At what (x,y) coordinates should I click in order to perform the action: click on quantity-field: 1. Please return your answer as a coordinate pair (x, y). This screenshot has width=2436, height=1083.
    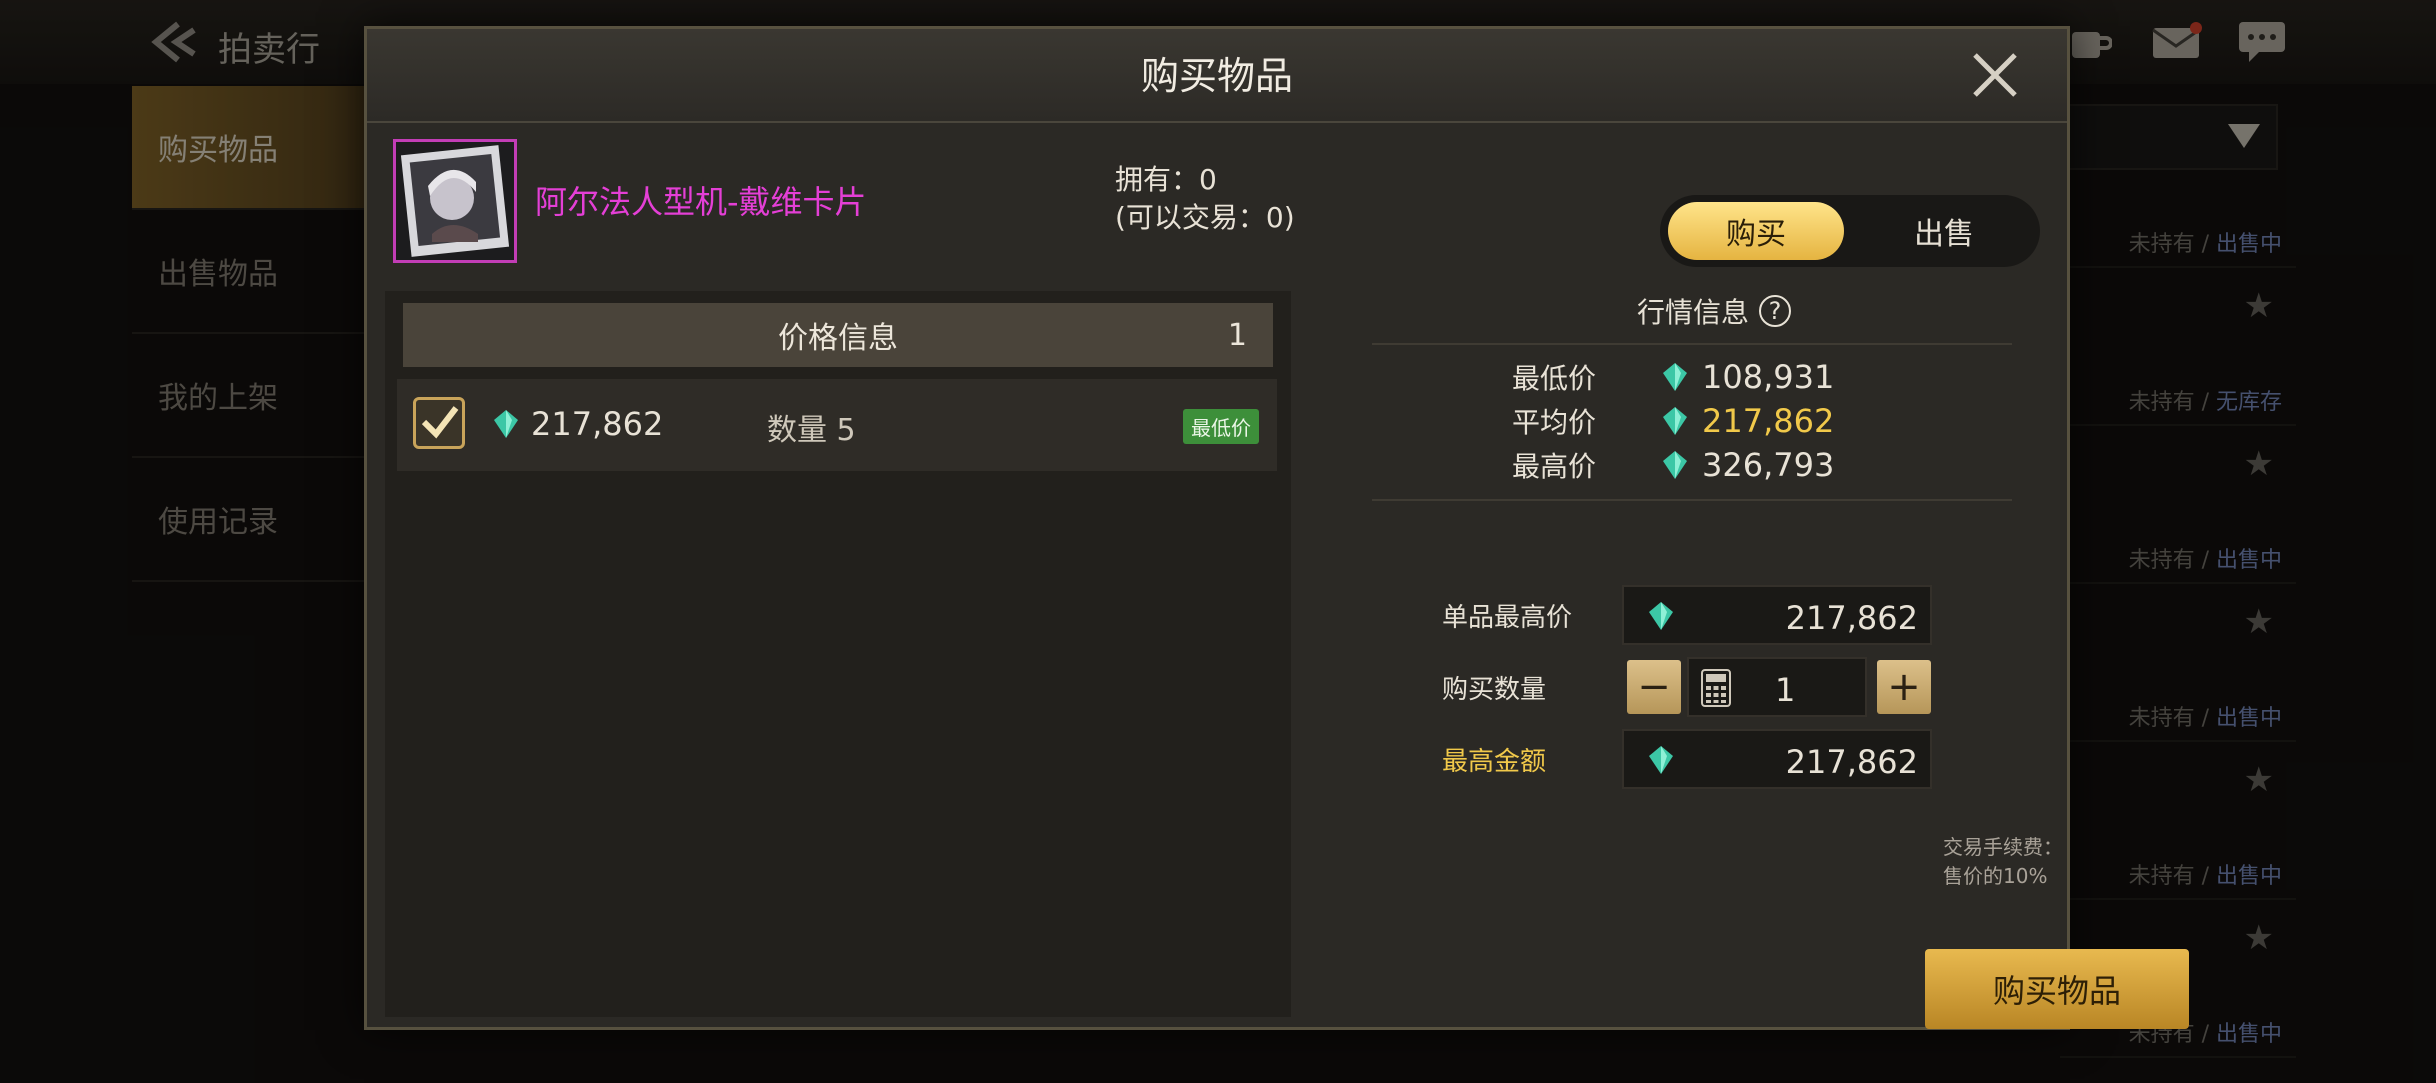
    Looking at the image, I should click on (1777, 687).